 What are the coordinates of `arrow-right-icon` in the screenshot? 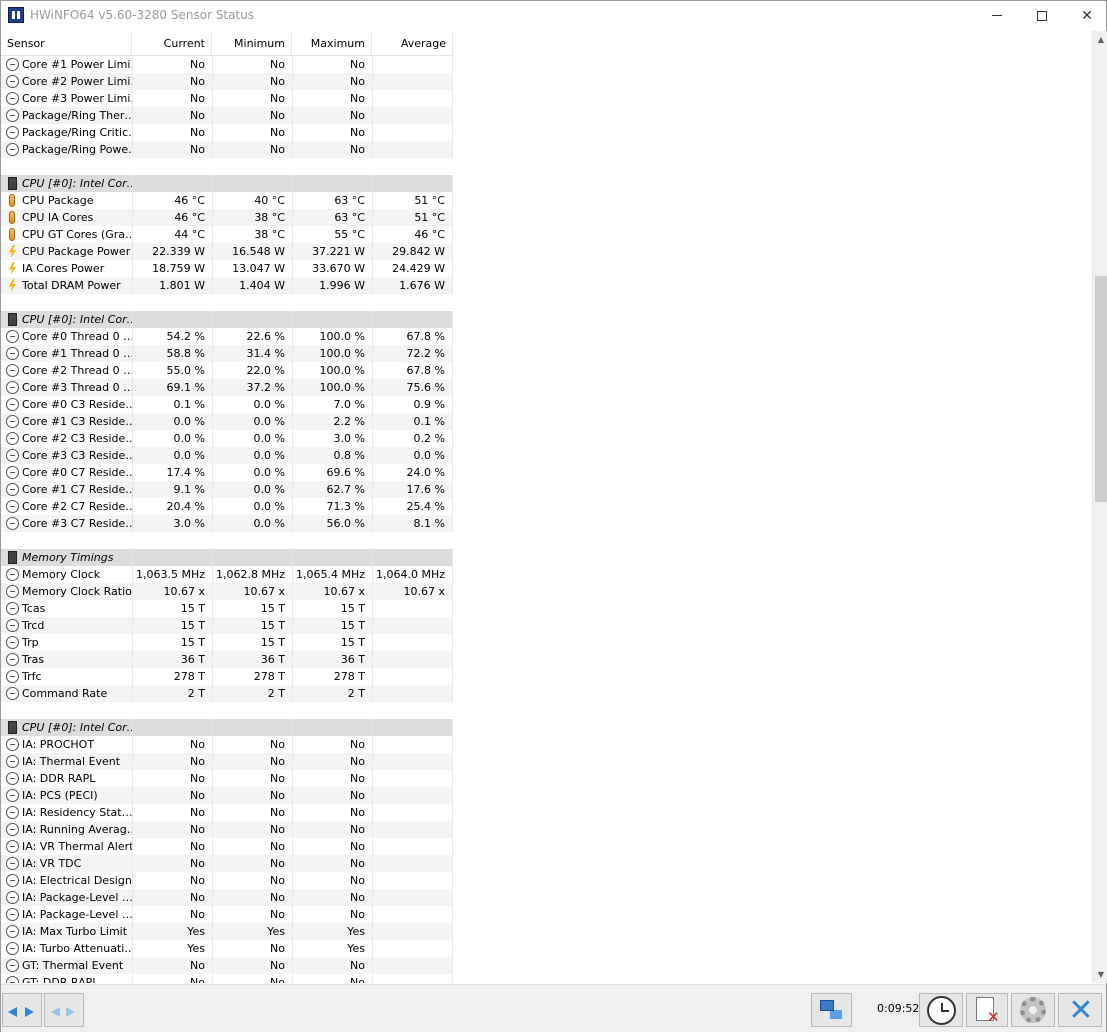 It's located at (29, 1012).